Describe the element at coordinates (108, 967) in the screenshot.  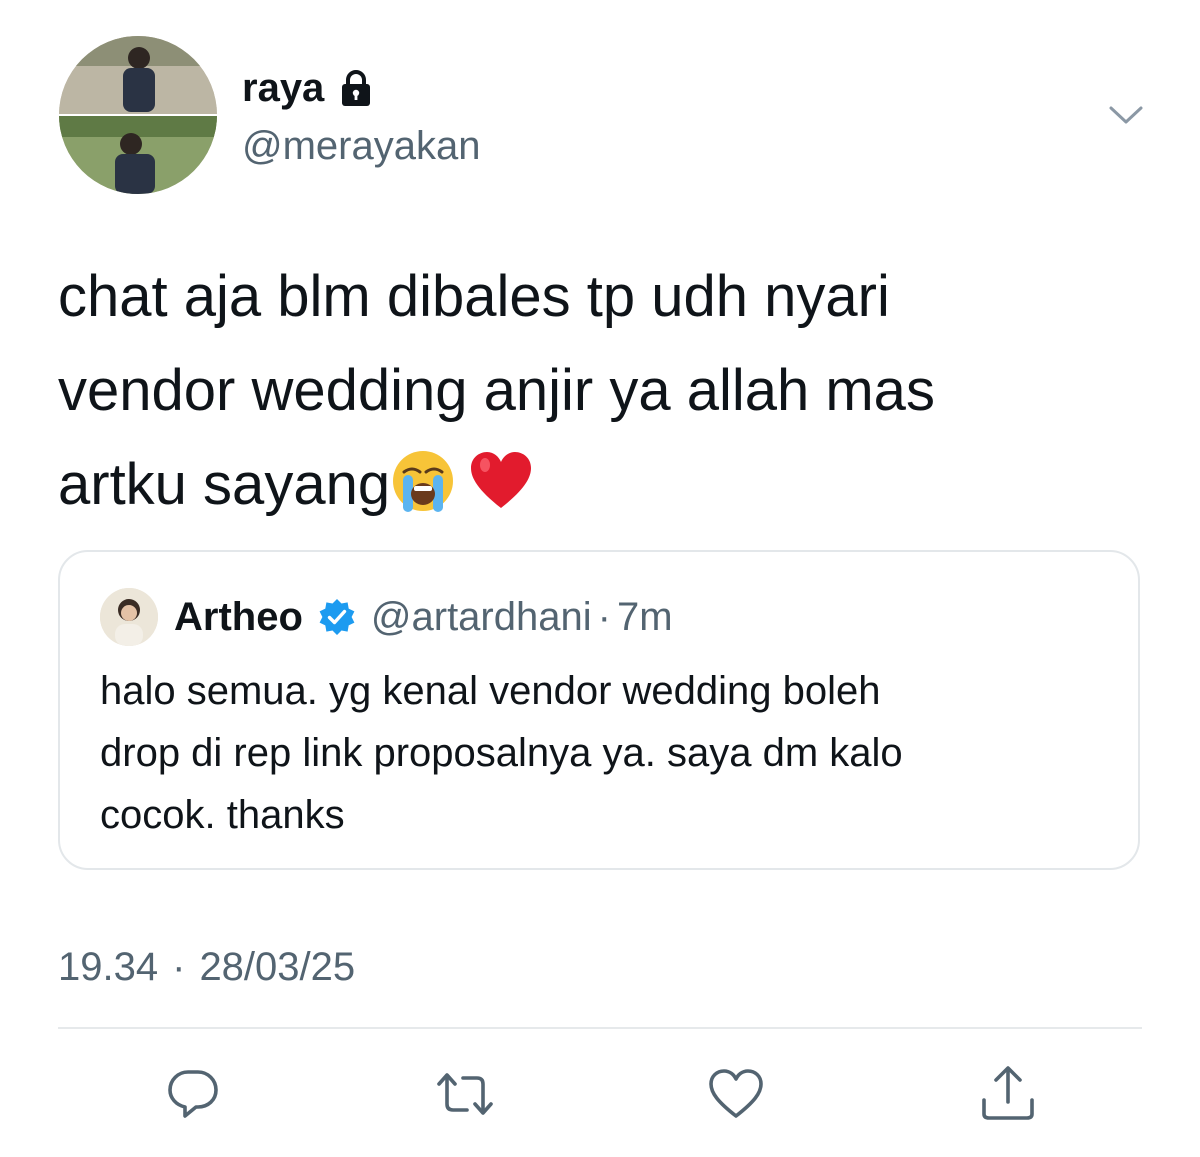
I see `tweet-time: 19.34` at that location.